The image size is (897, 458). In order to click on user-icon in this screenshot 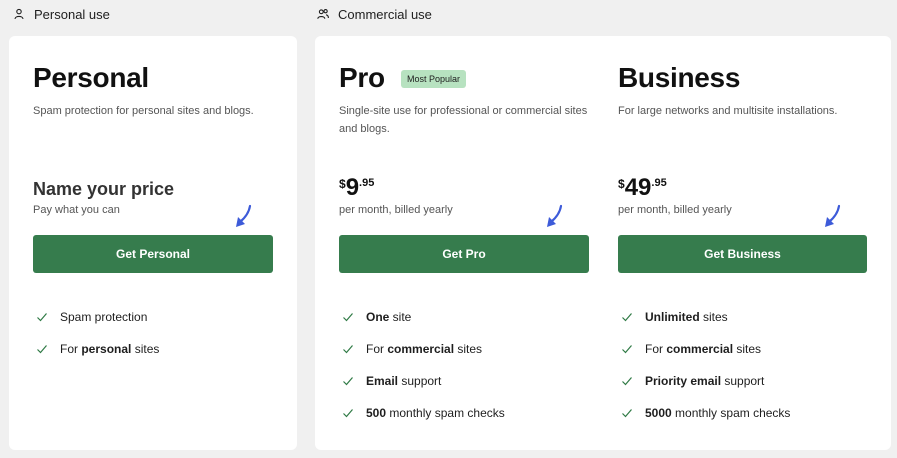, I will do `click(19, 14)`.